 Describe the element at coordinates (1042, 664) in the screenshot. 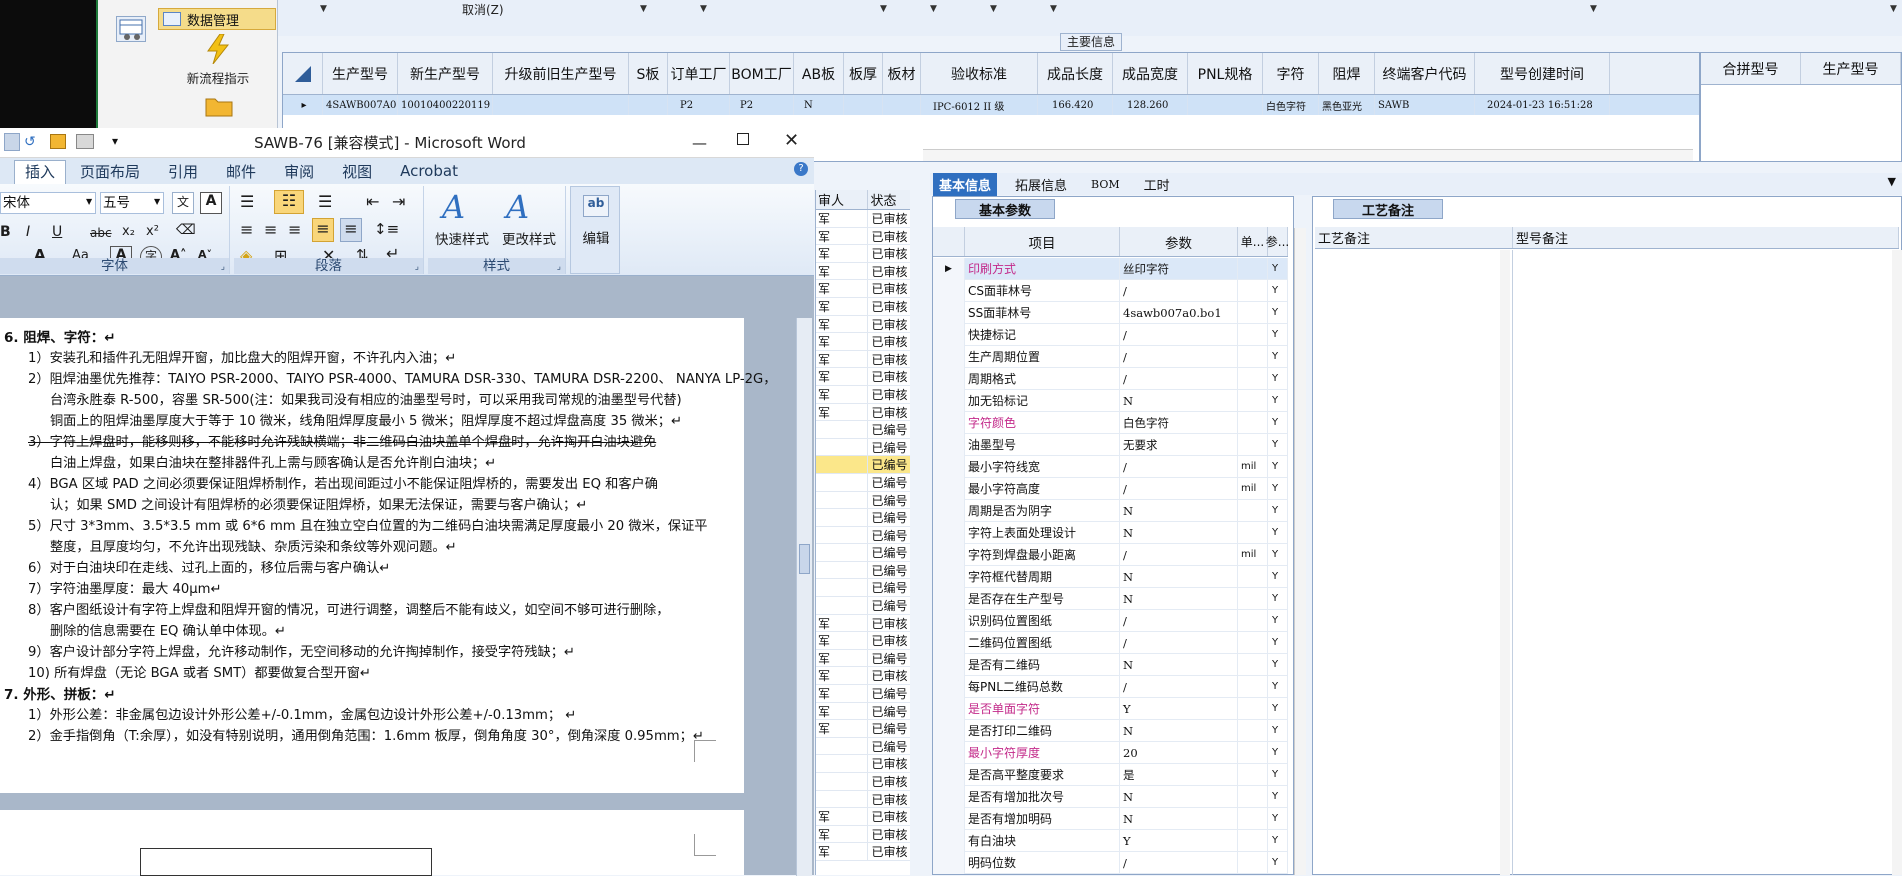

I see `param-item-cell: 是否有二维码` at that location.